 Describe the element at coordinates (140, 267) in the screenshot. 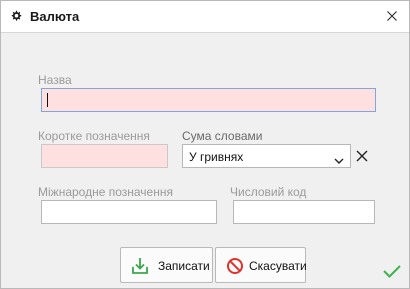

I see `download-icon` at that location.